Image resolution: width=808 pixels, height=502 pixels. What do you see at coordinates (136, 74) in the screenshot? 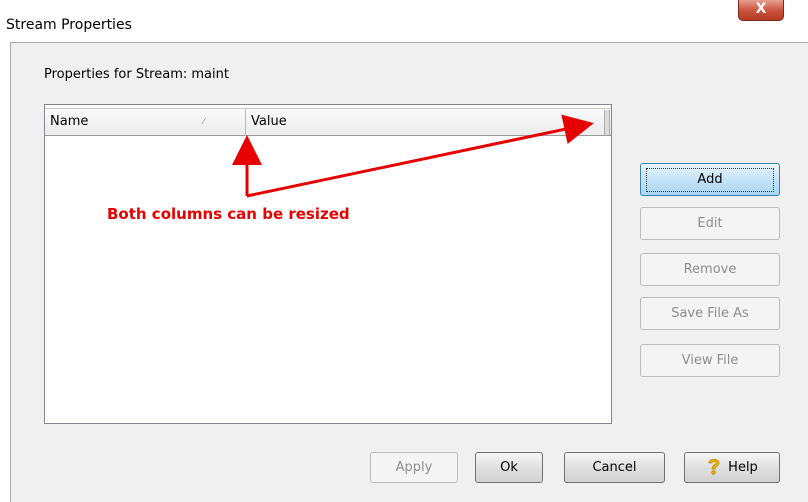
I see `properties-label: Properties for Stream: maint` at bounding box center [136, 74].